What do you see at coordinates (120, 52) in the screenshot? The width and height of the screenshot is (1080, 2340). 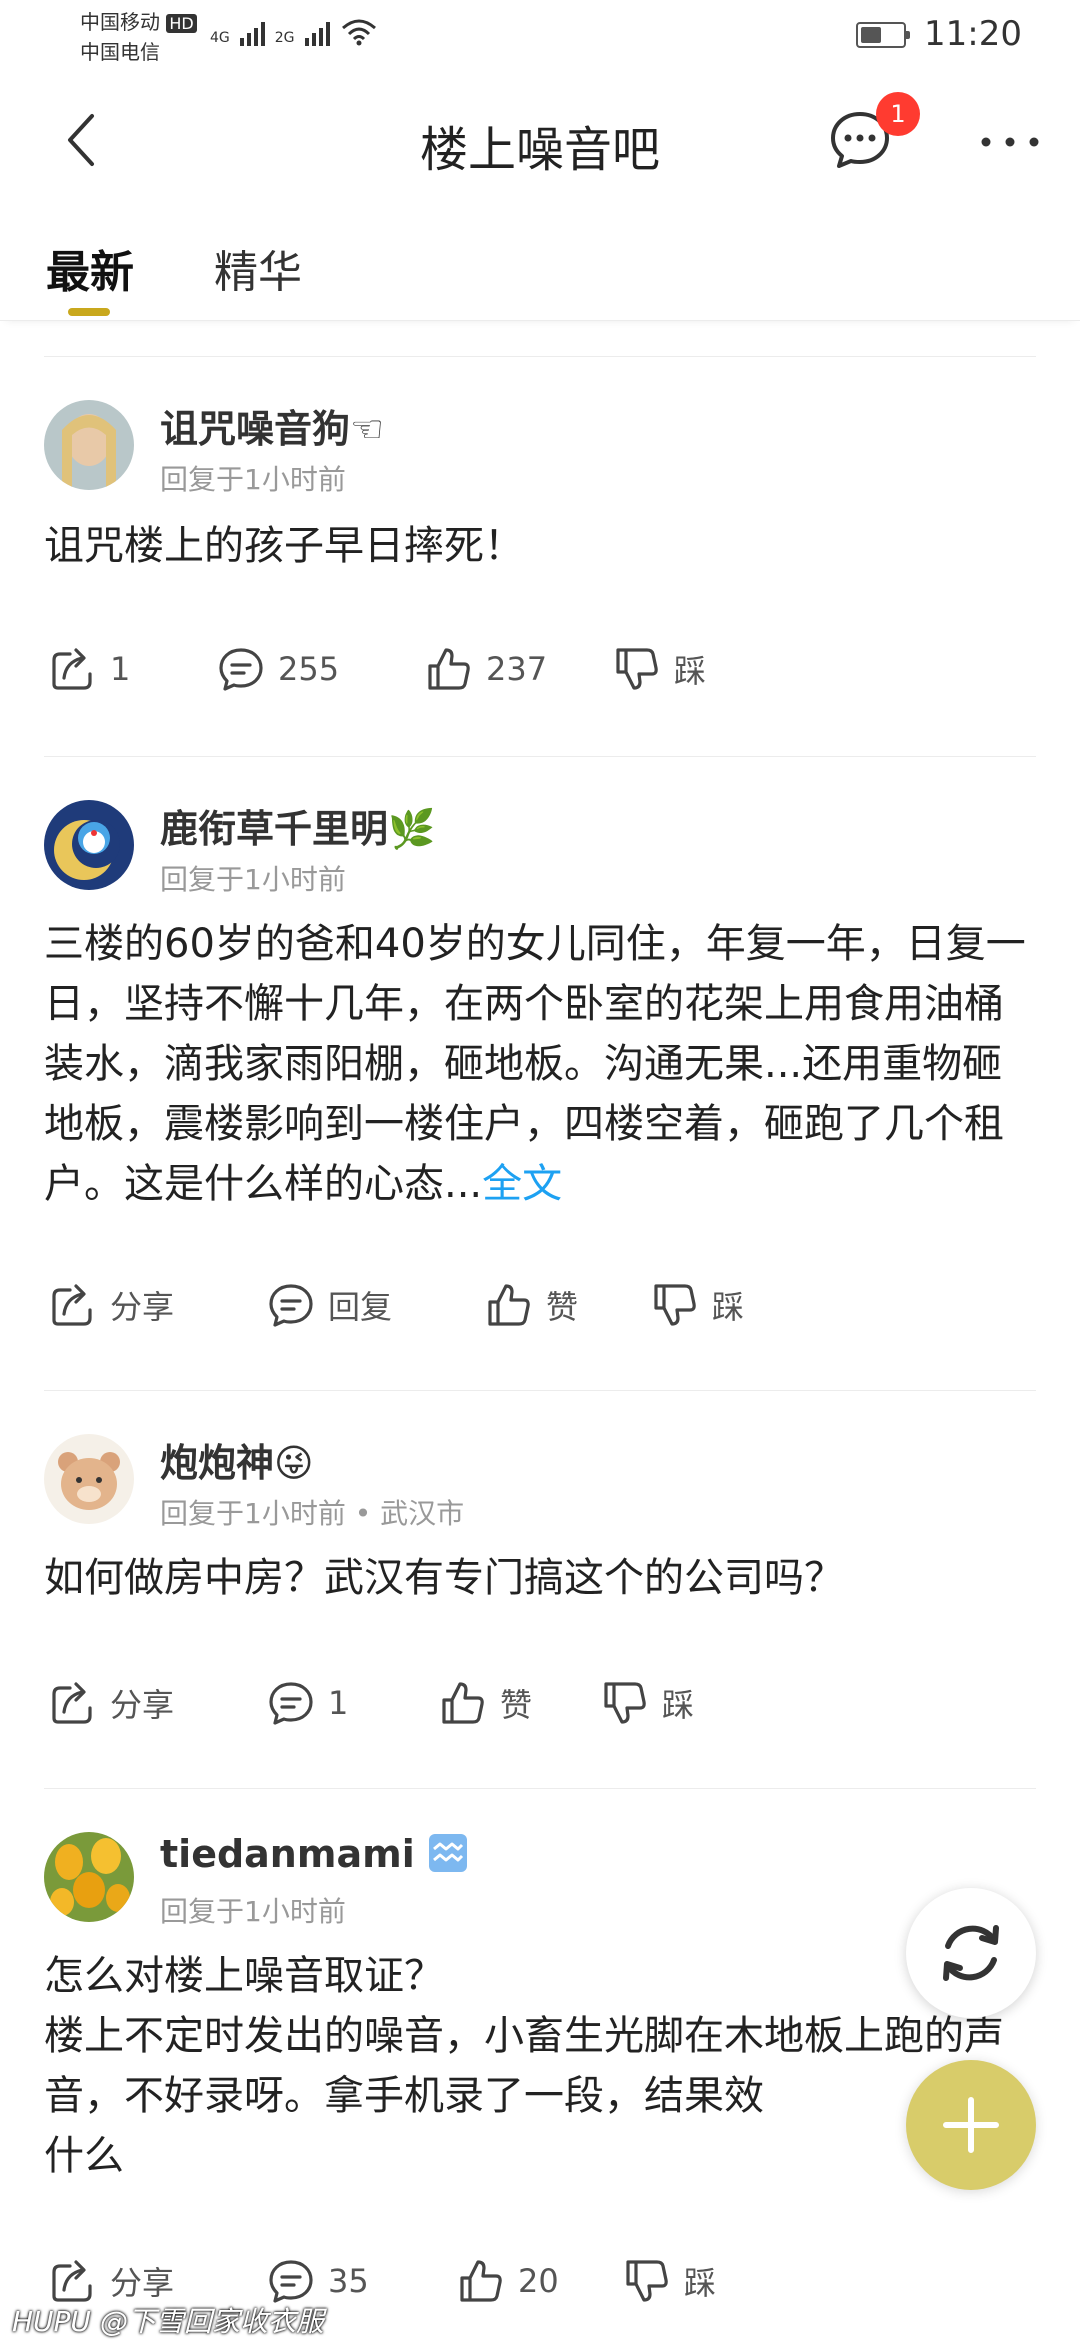 I see `carrier-2: 中国电信` at bounding box center [120, 52].